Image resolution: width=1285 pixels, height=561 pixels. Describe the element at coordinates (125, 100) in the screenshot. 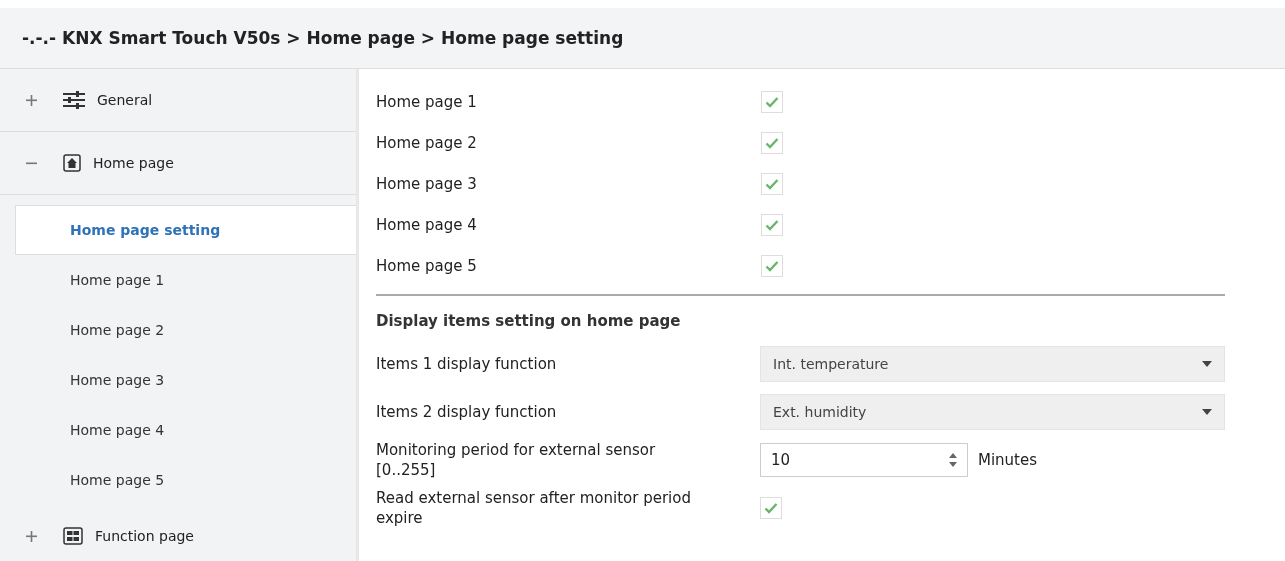

I see `group-label: General` at that location.